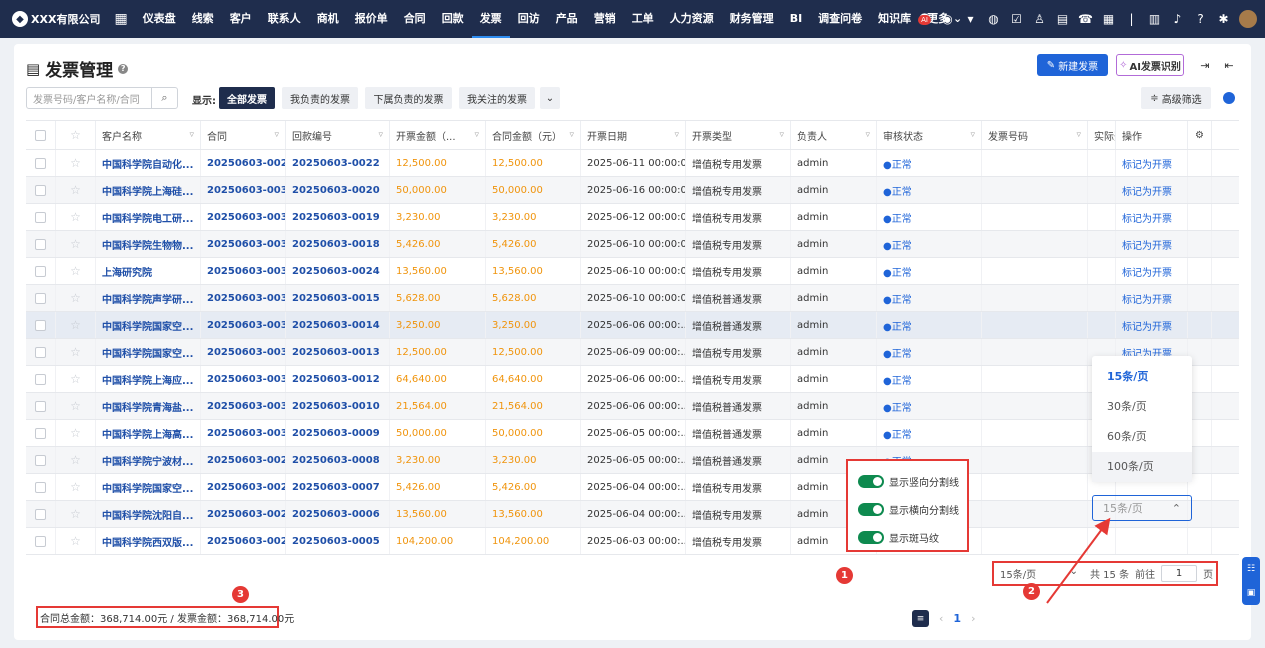 Image resolution: width=1265 pixels, height=648 pixels. I want to click on table-cell: 20250603-0024, so click(338, 271).